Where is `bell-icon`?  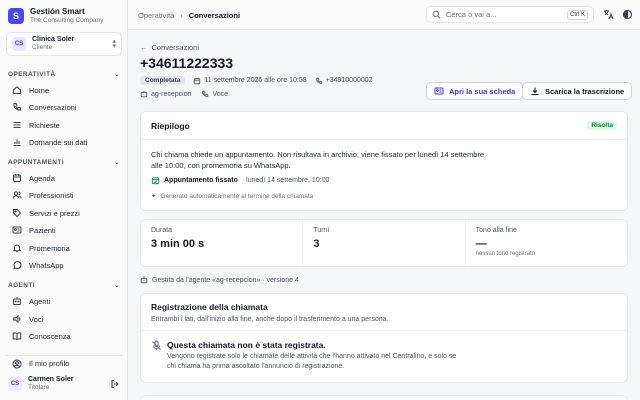
bell-icon is located at coordinates (17, 248).